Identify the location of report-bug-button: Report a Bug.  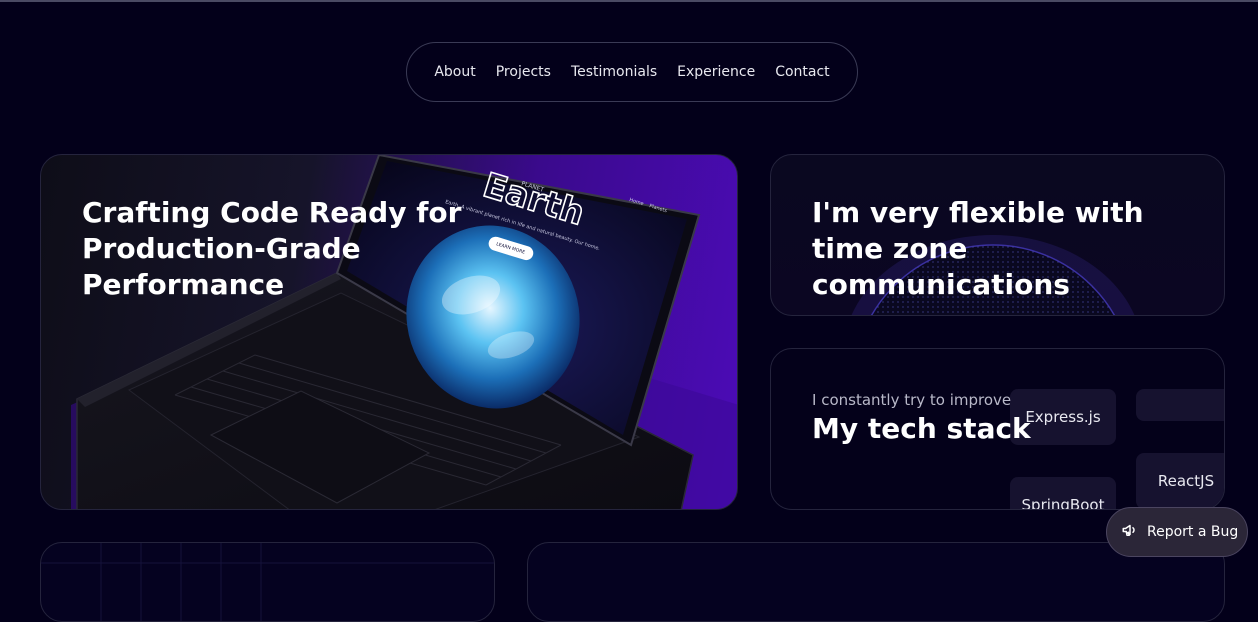
(1177, 532).